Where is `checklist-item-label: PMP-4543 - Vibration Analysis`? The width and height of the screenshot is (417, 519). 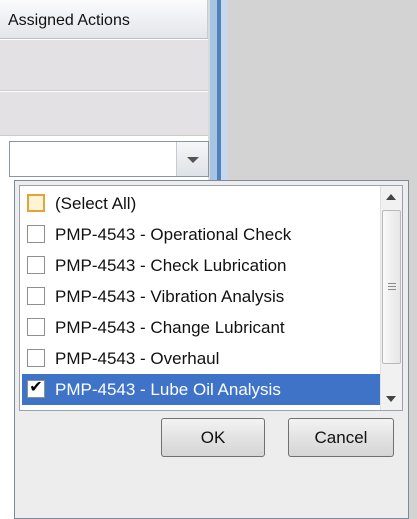 checklist-item-label: PMP-4543 - Vibration Analysis is located at coordinates (170, 296).